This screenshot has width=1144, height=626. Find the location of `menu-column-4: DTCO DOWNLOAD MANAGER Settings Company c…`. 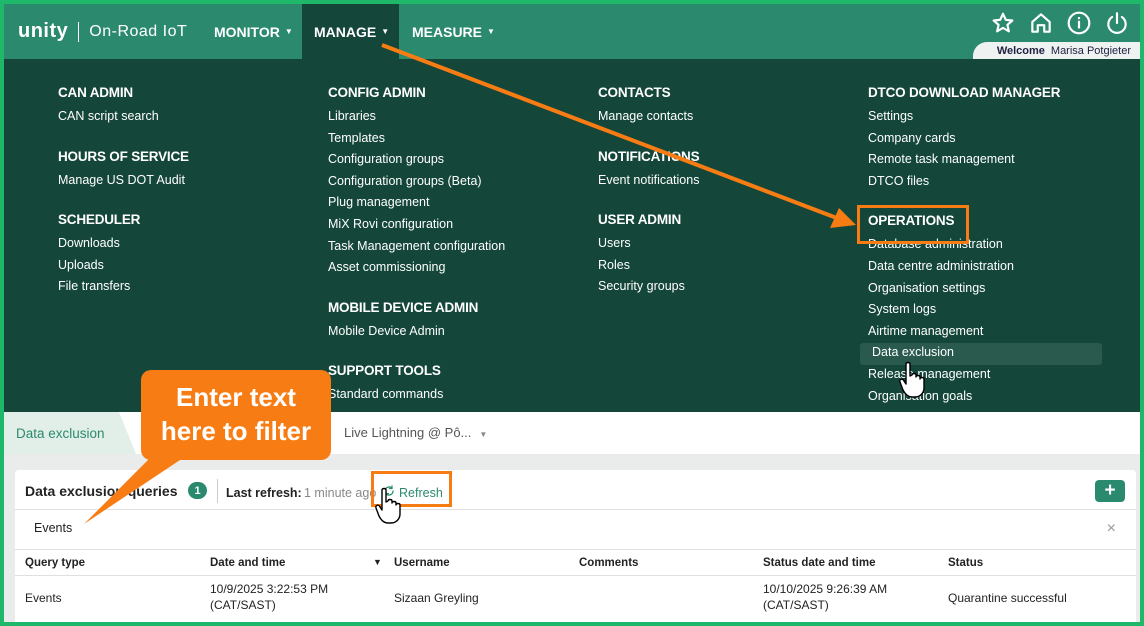

menu-column-4: DTCO DOWNLOAD MANAGER Settings Company c… is located at coordinates (981, 256).